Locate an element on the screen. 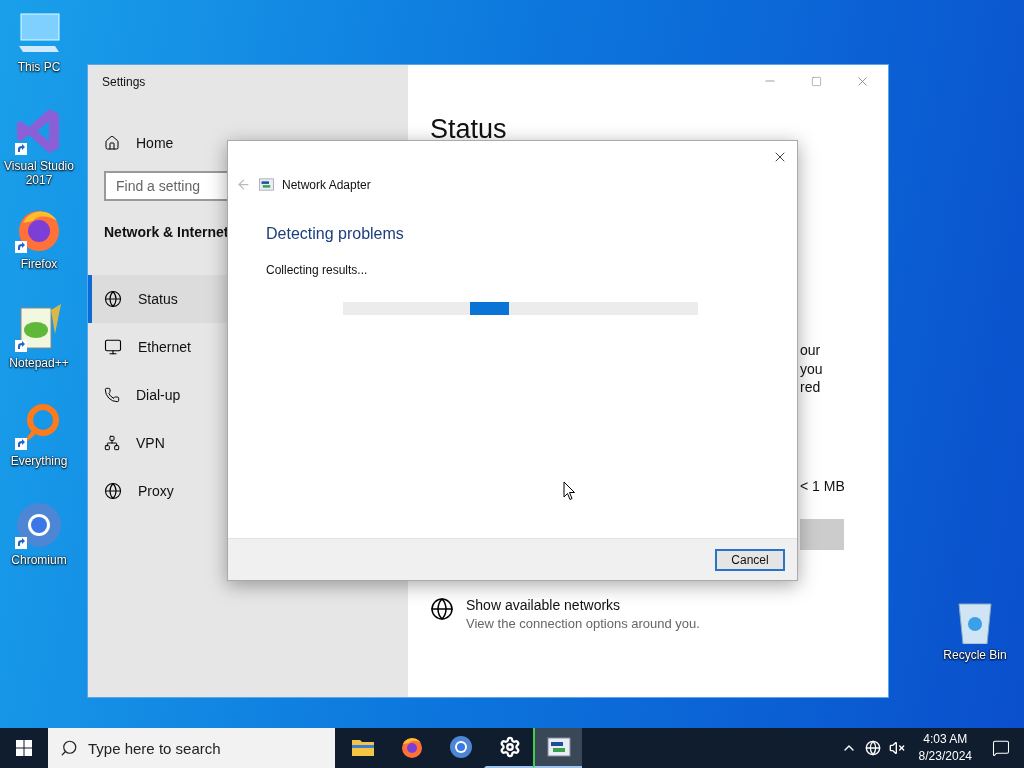 Image resolution: width=1024 pixels, height=768 pixels. recycle-bin-icon is located at coordinates (975, 622).